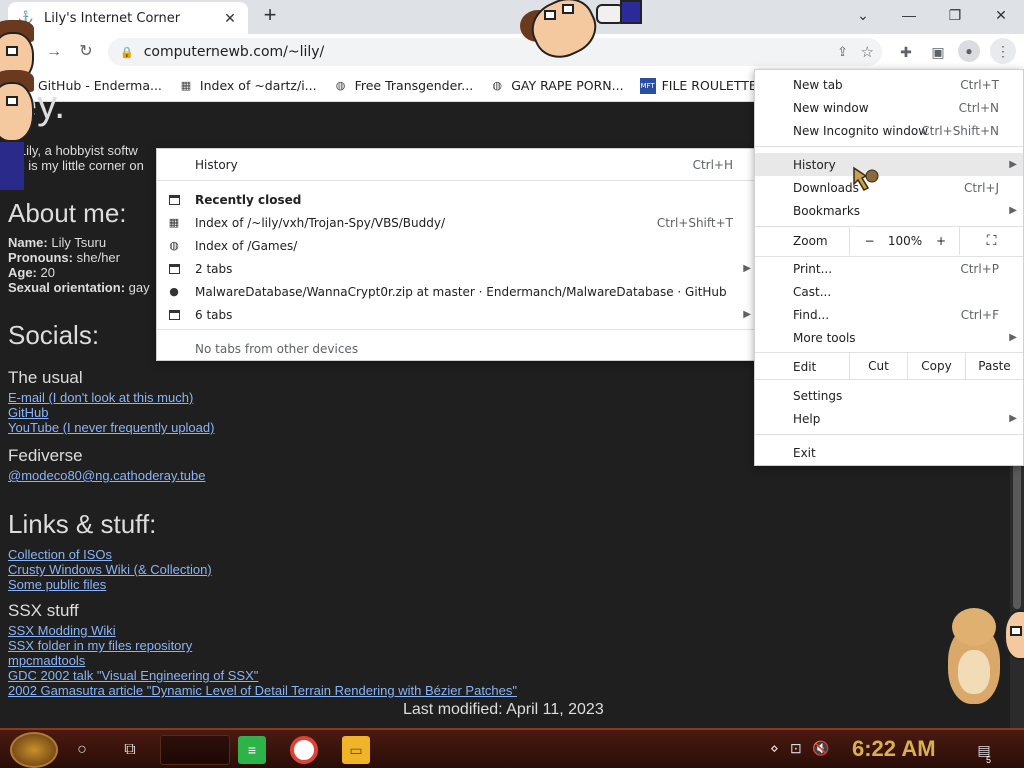 This screenshot has width=1024, height=768. I want to click on address-bar: 🔒 computernewb.com/~lily/ ⇪ ☆, so click(495, 52).